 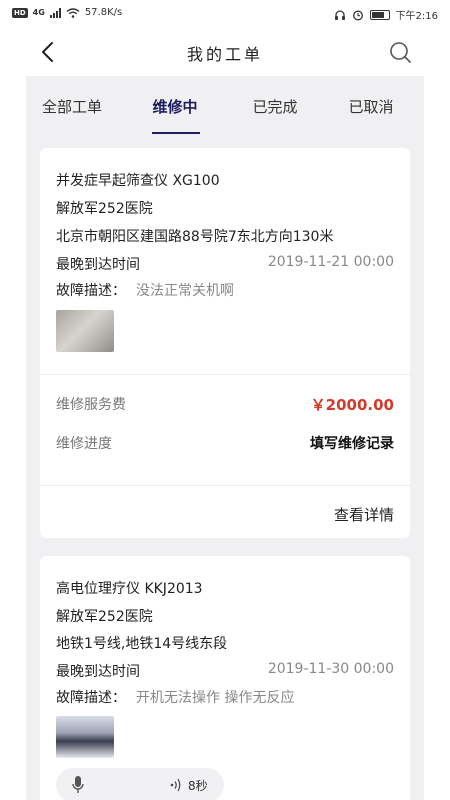 I want to click on active-tab-indicator, so click(x=176, y=133).